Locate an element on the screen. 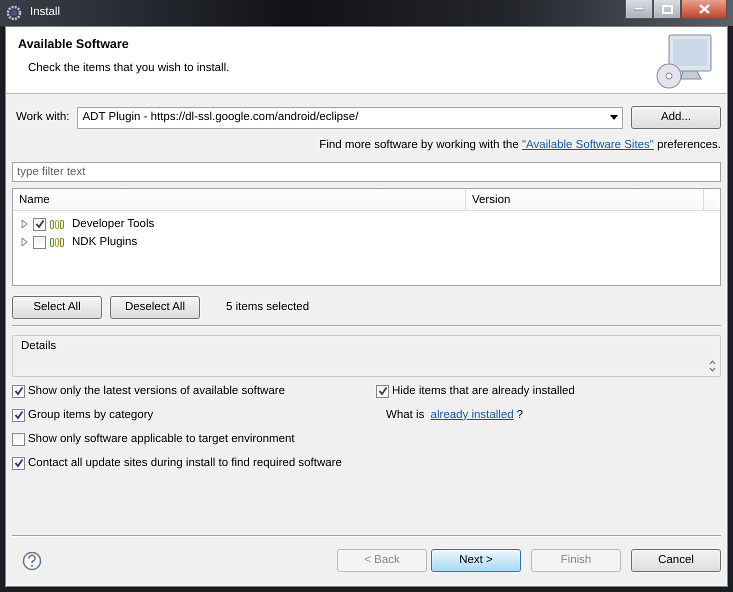  page-title: Available Software is located at coordinates (74, 44).